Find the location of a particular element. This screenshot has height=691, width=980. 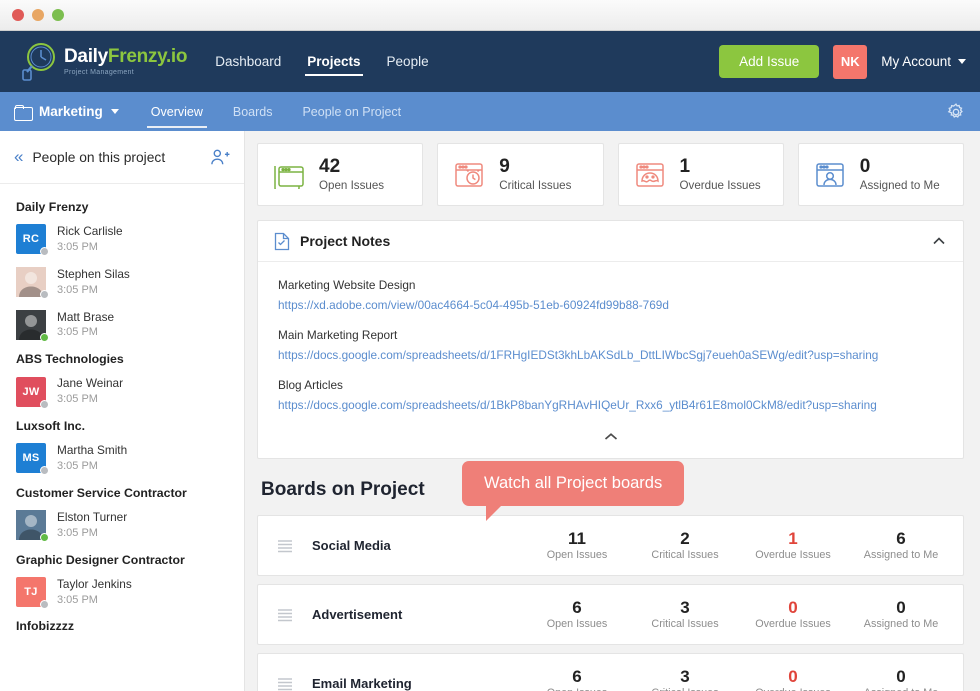

stat-value: 42 is located at coordinates (330, 167).